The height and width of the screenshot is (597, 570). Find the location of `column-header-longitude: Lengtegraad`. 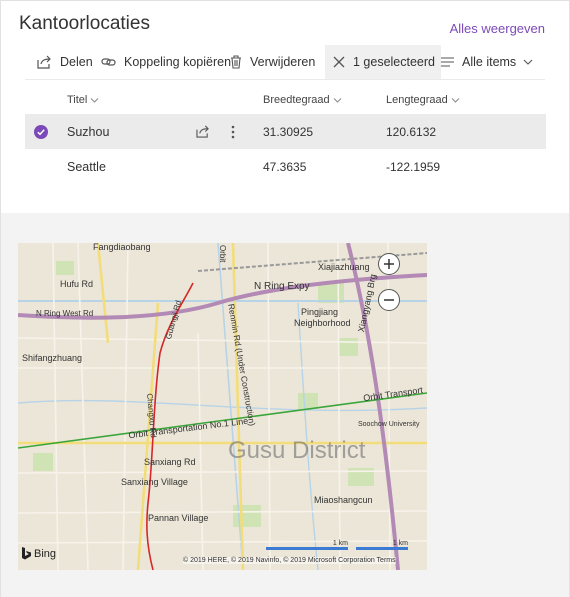

column-header-longitude: Lengtegraad is located at coordinates (423, 100).